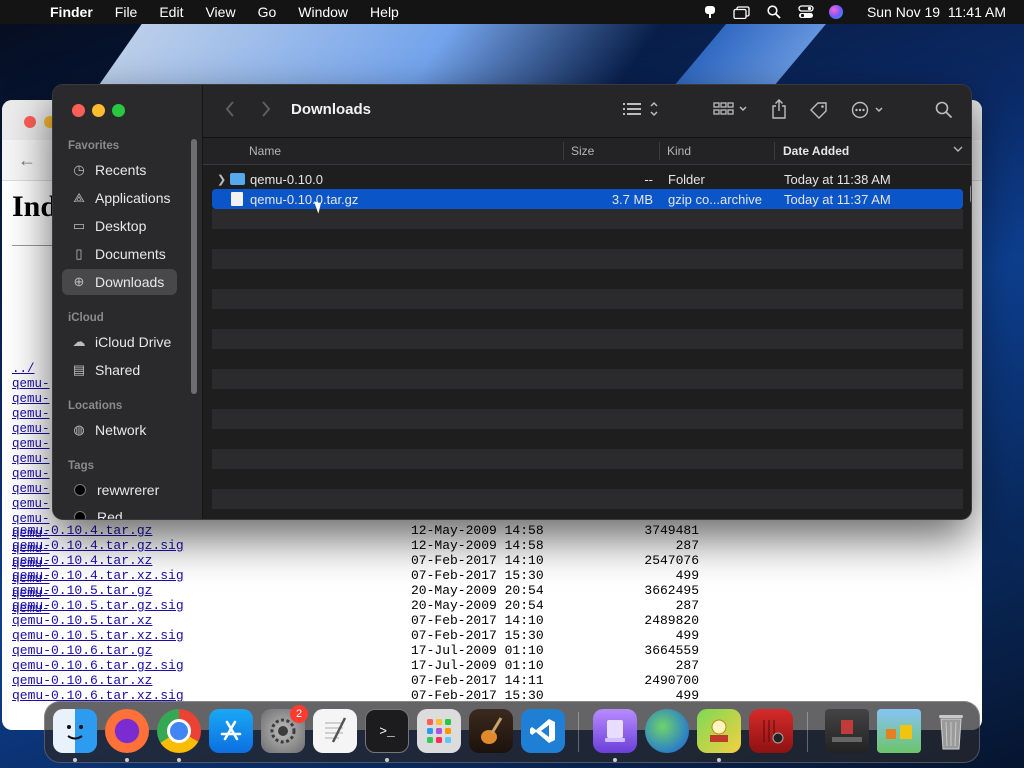  I want to click on menu-view: View, so click(220, 12).